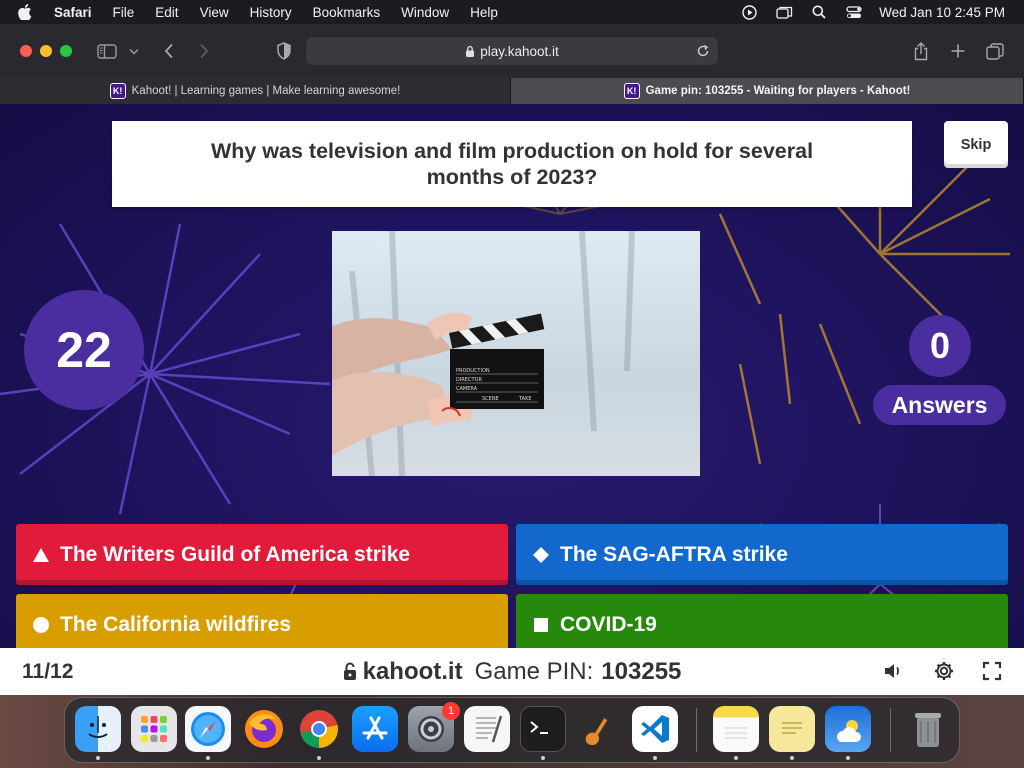 The image size is (1024, 768). I want to click on answer-option-diamond: The SAG-AFTRA strike, so click(762, 554).